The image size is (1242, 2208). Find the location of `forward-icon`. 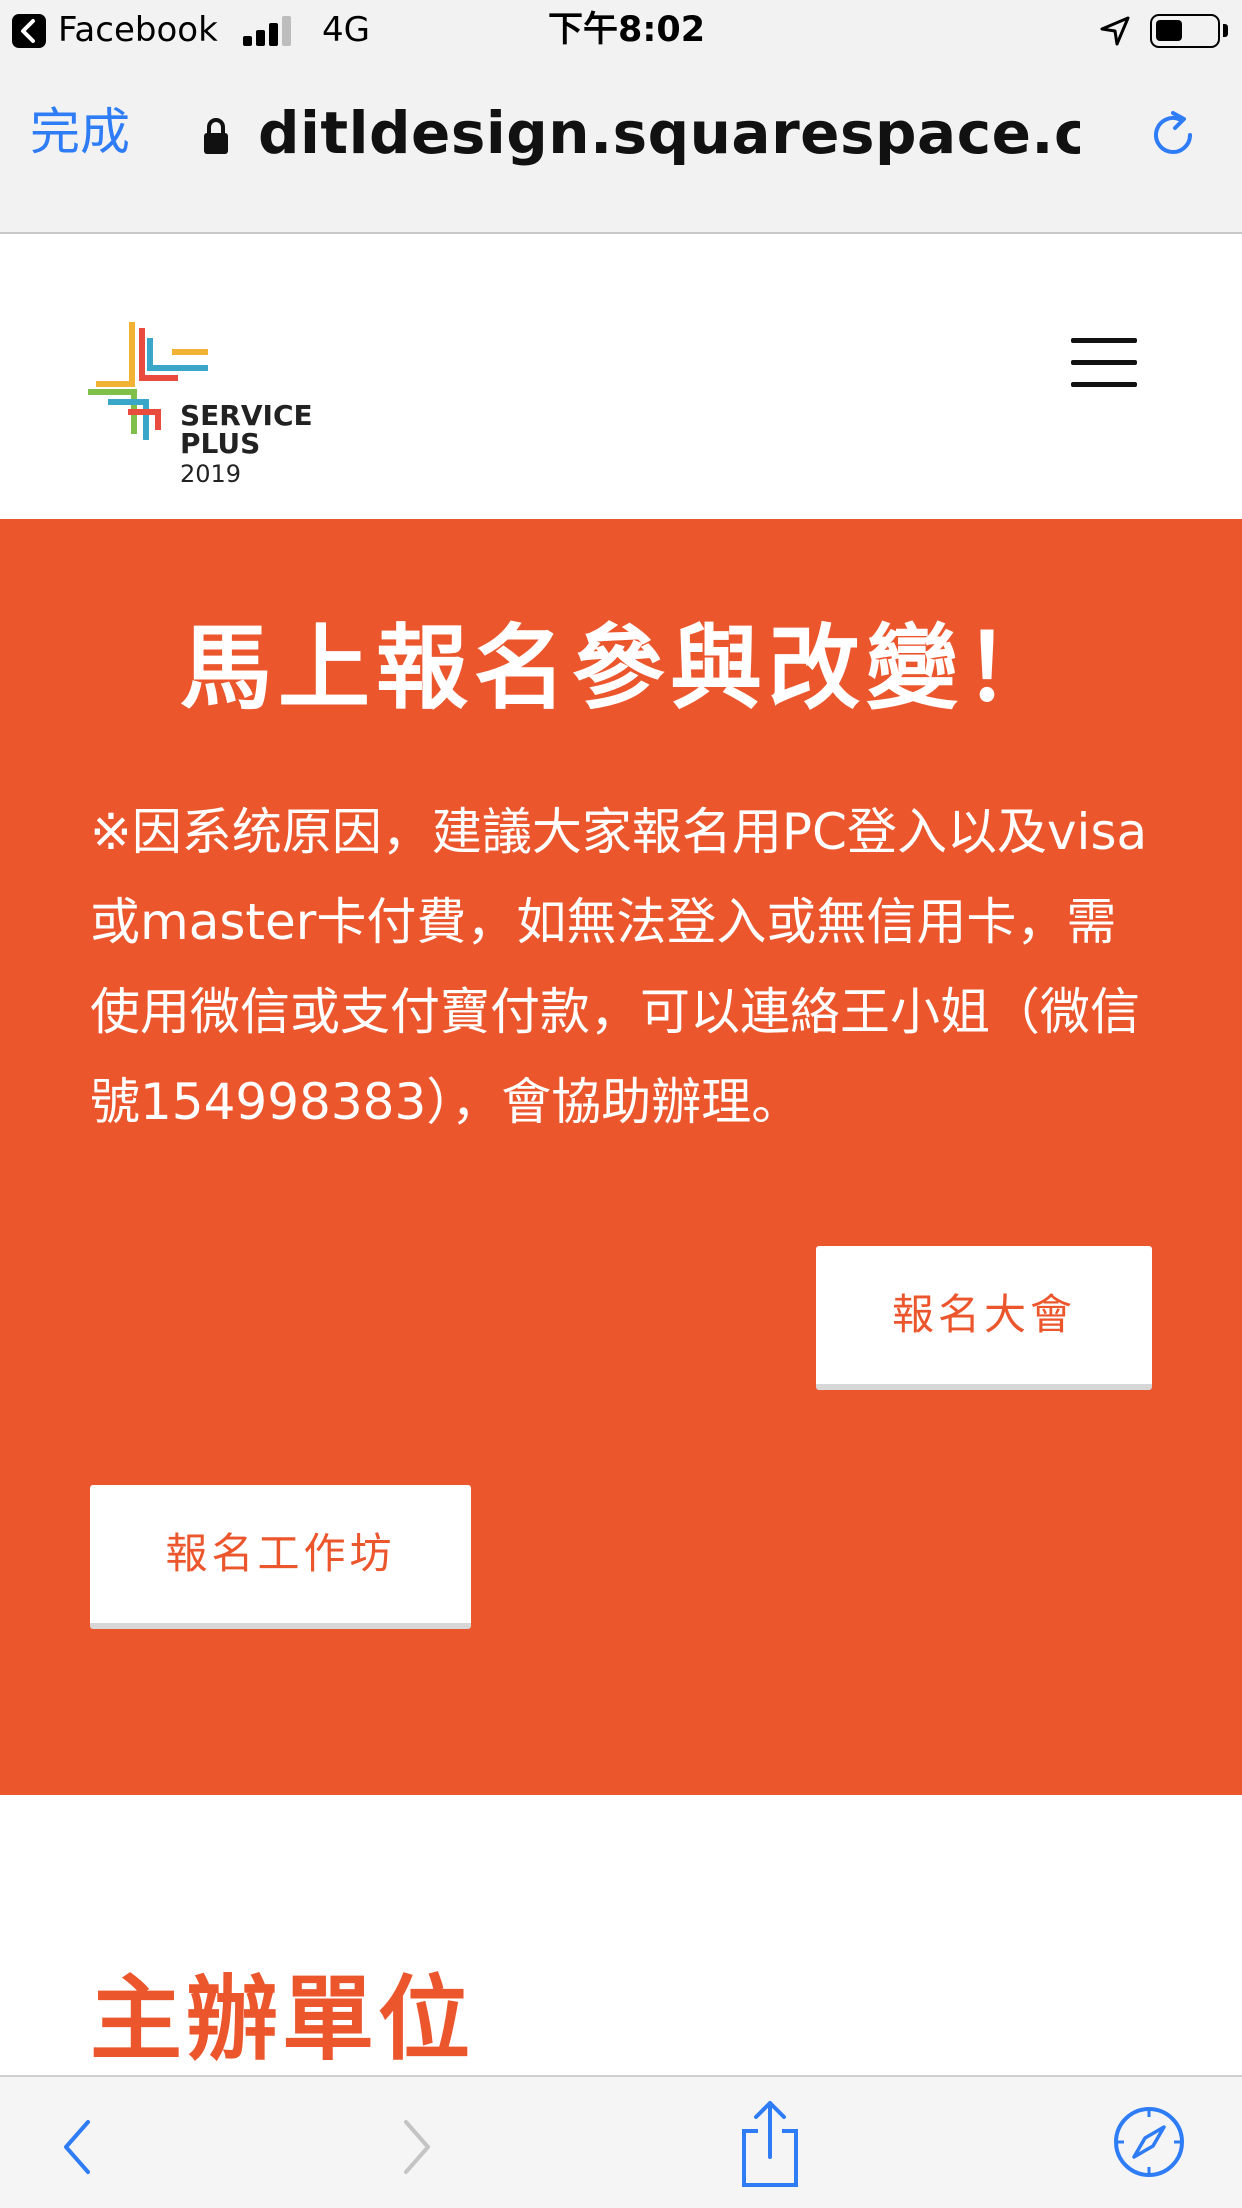

forward-icon is located at coordinates (416, 2147).